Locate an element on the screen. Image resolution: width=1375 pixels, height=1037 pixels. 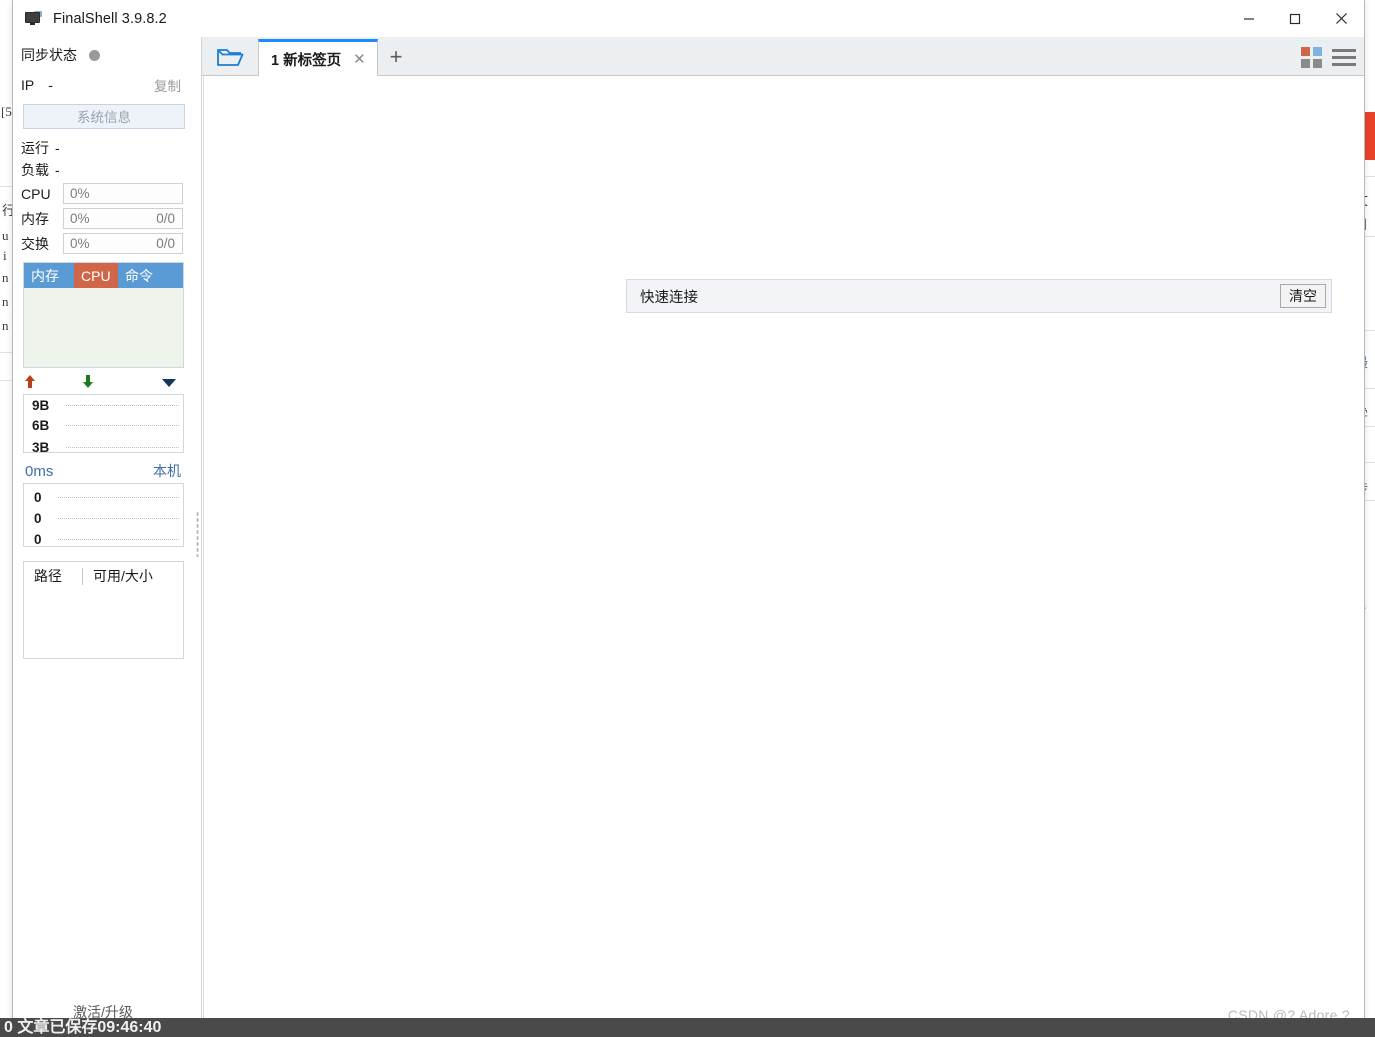
background-status-bar: 0 文章已保存09:46:40 is located at coordinates (687, 1027).